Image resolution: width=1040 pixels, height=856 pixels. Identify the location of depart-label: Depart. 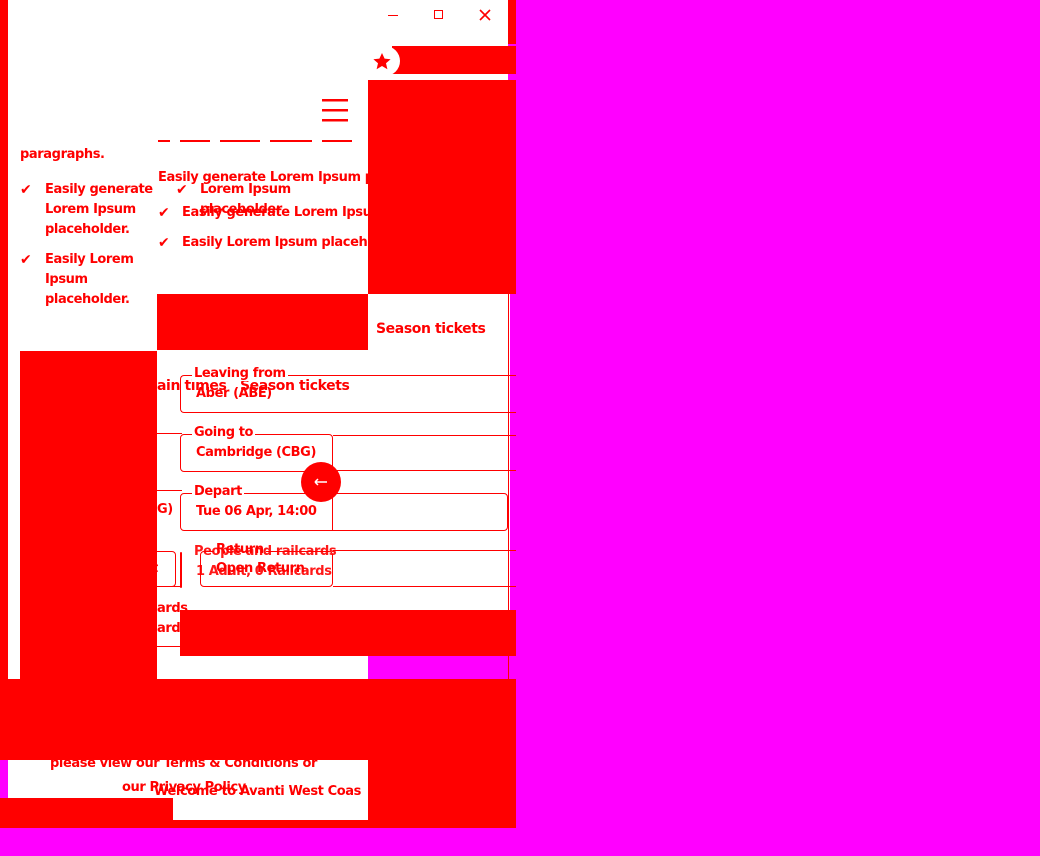
(218, 491).